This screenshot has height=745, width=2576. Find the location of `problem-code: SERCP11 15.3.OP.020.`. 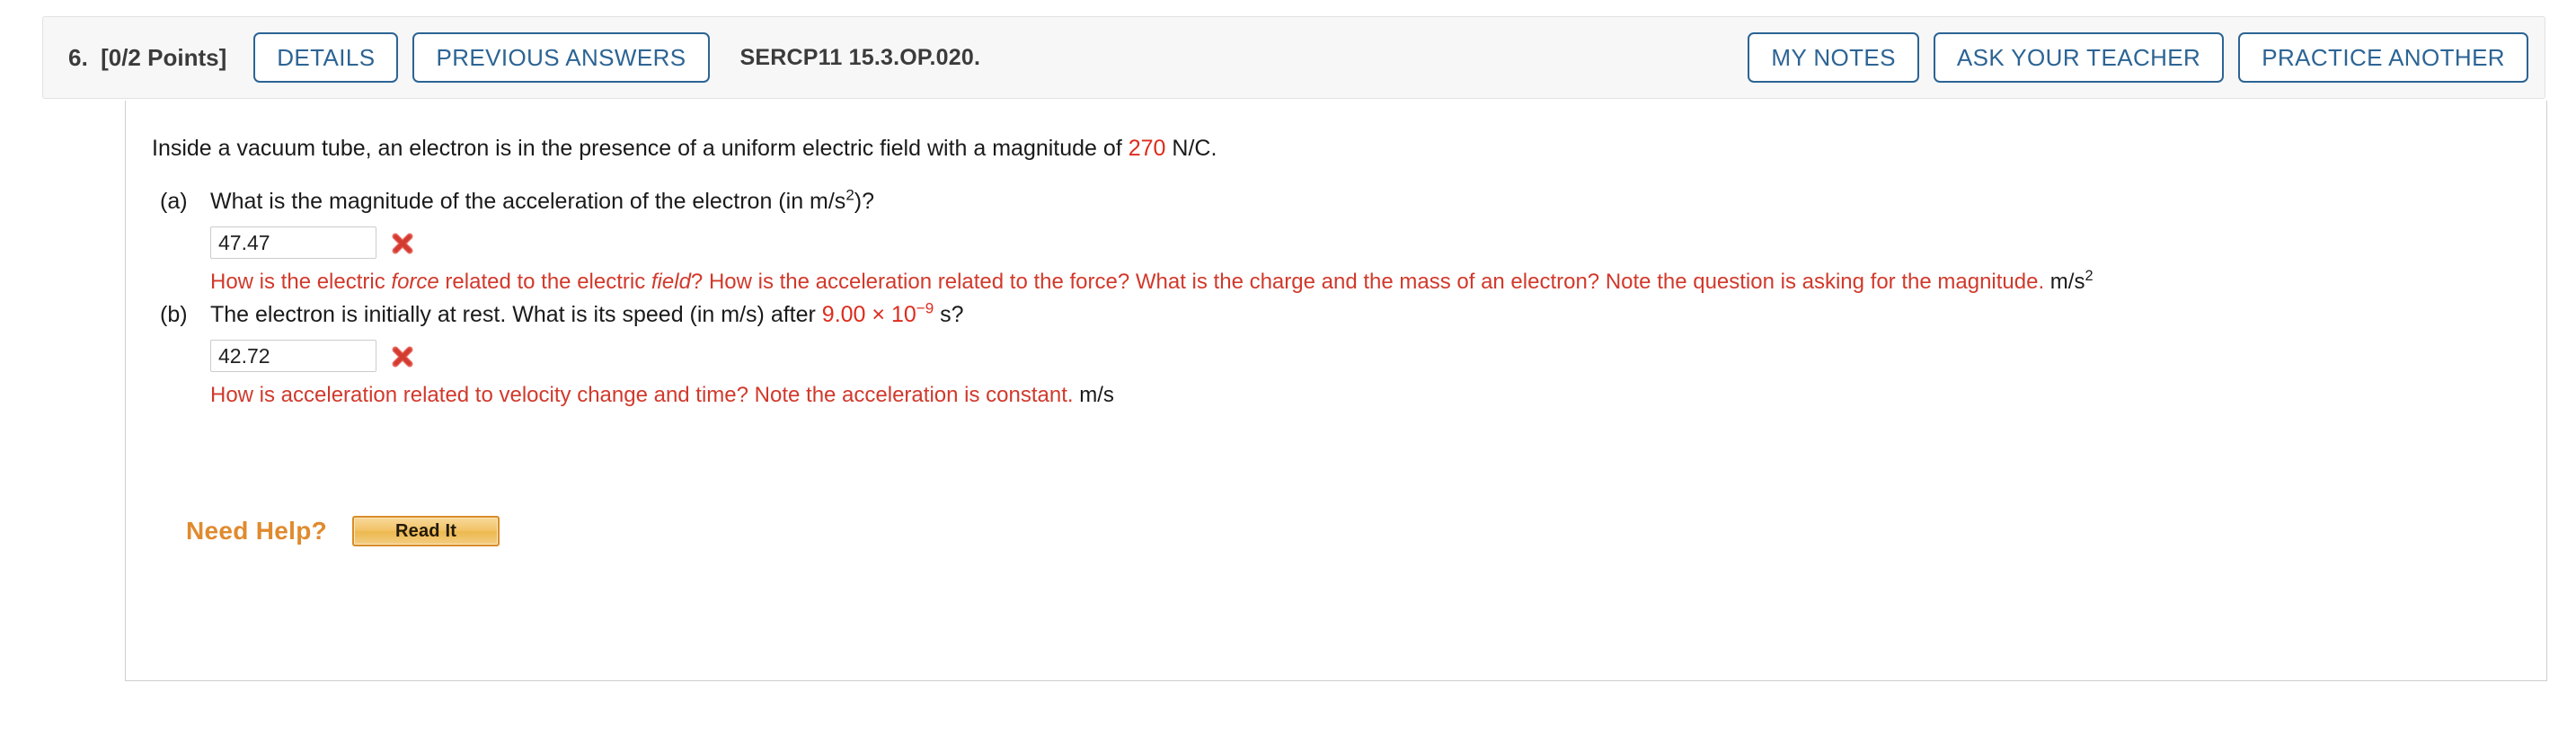

problem-code: SERCP11 15.3.OP.020. is located at coordinates (860, 57).